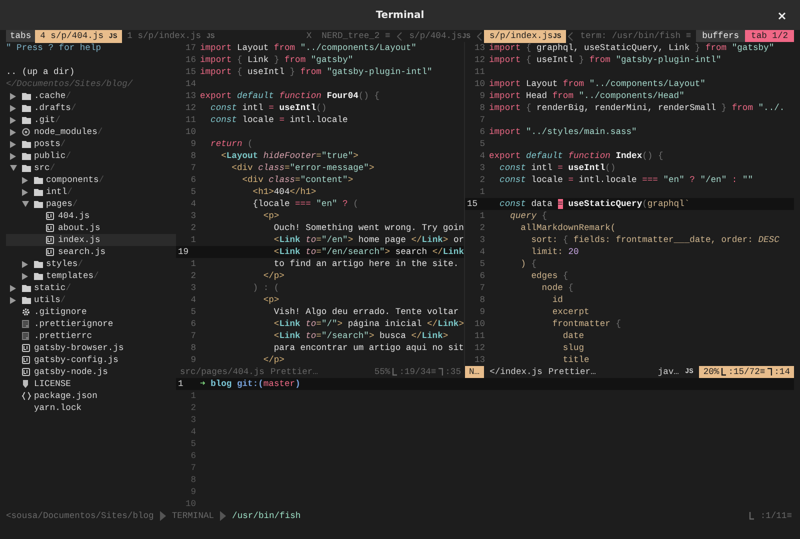  Describe the element at coordinates (47, 120) in the screenshot. I see `tree-item: .git/` at that location.